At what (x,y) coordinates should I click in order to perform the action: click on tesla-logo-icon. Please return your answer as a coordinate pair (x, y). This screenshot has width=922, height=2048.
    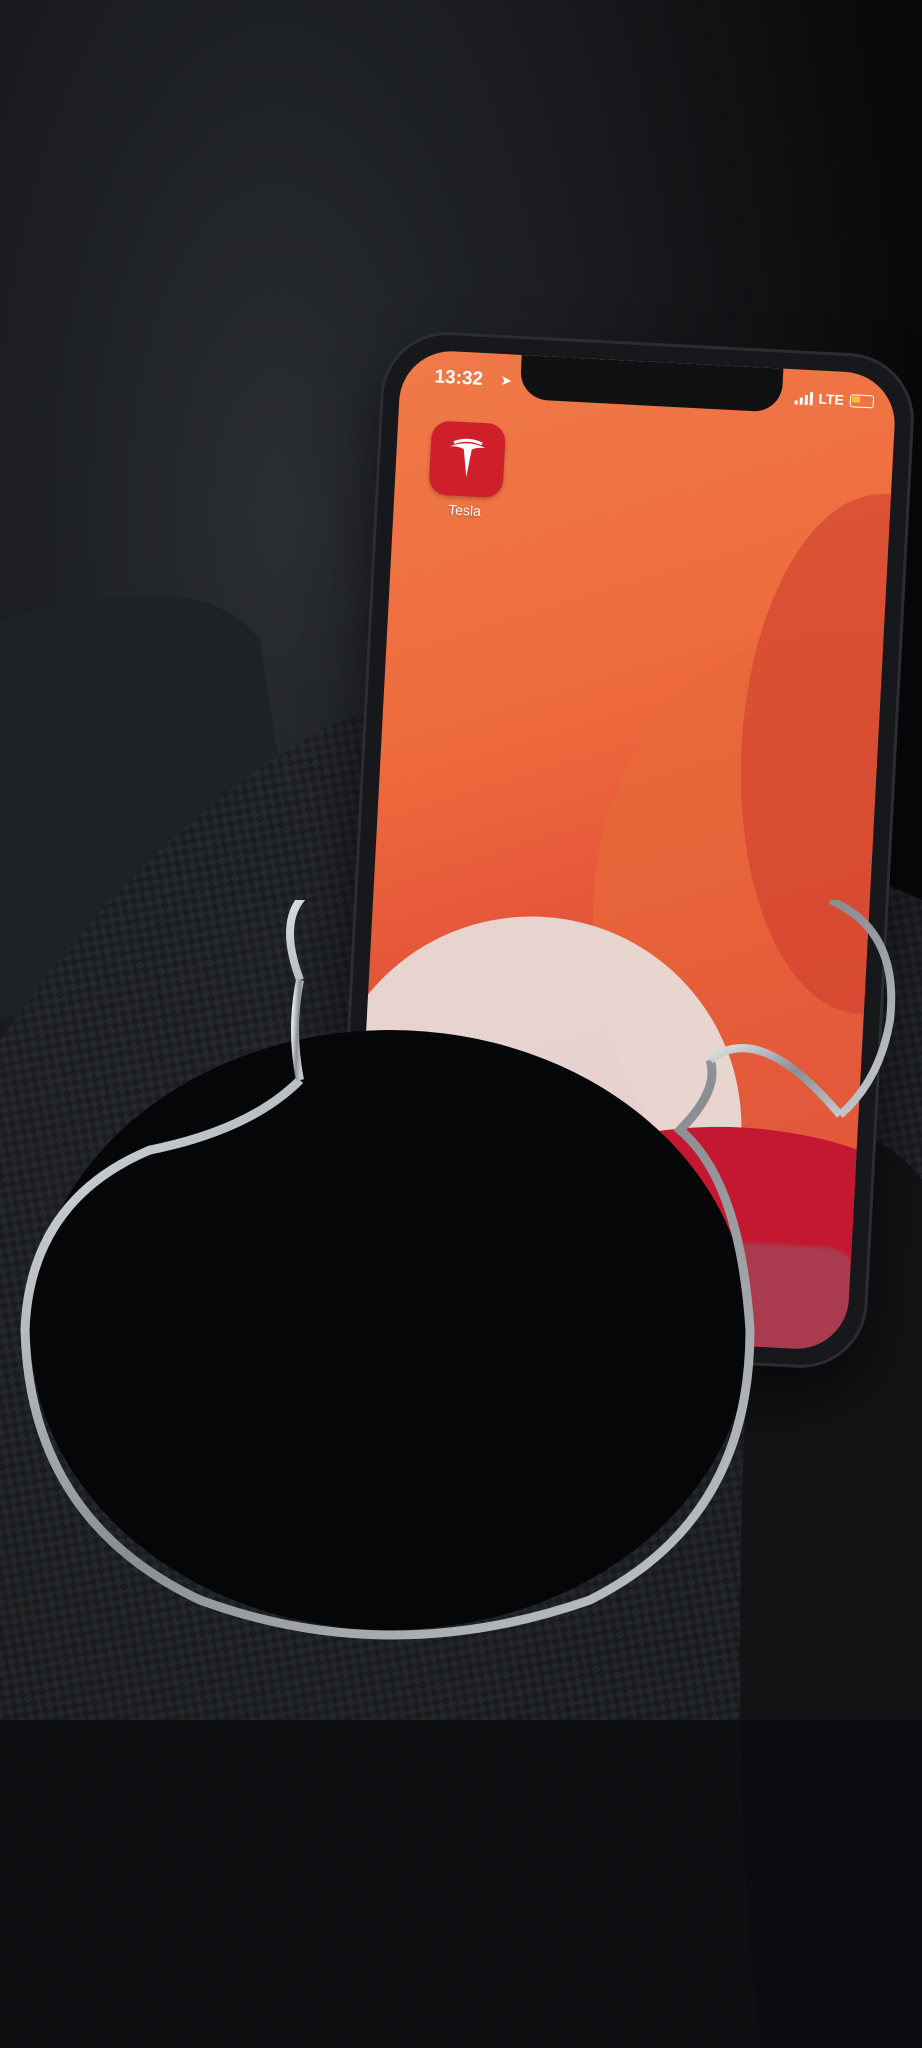
    Looking at the image, I should click on (467, 459).